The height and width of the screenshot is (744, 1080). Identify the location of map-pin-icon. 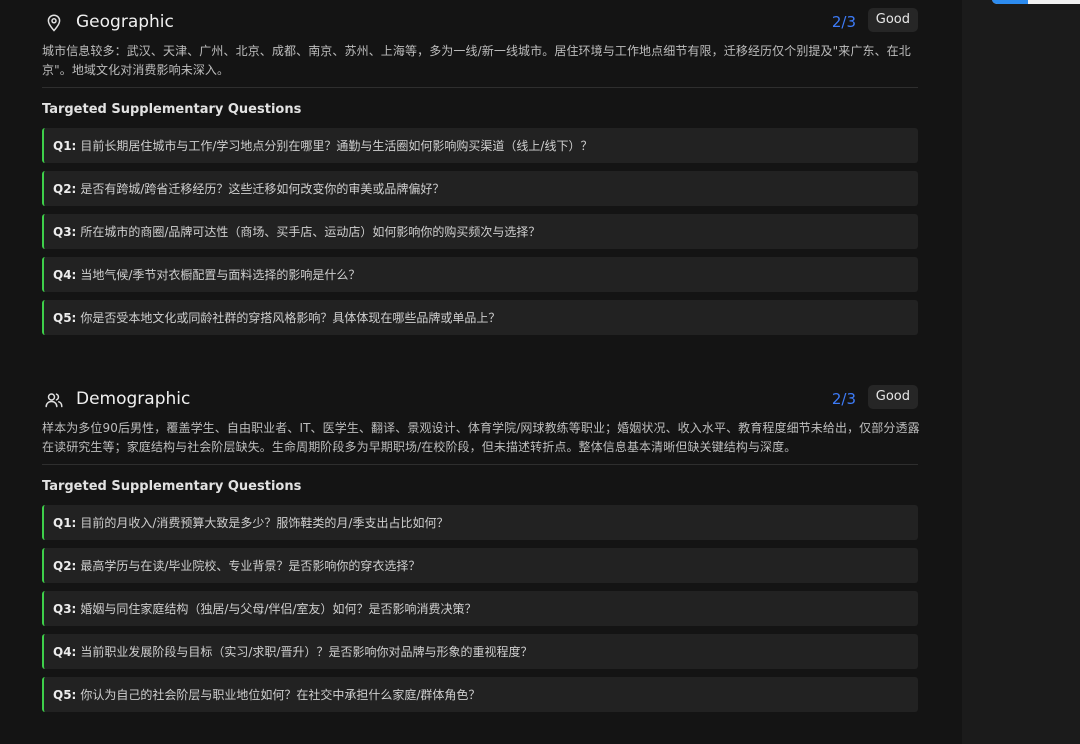
(54, 23).